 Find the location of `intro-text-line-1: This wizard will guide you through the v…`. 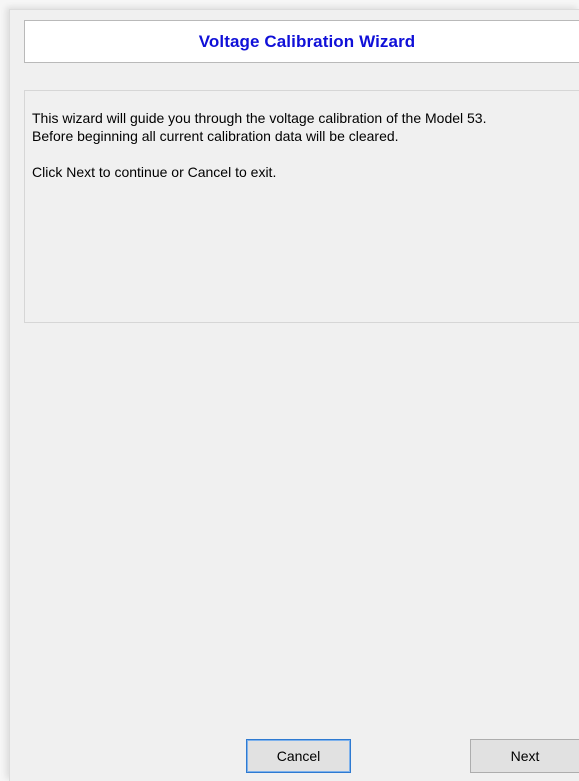

intro-text-line-1: This wizard will guide you through the v… is located at coordinates (259, 118).